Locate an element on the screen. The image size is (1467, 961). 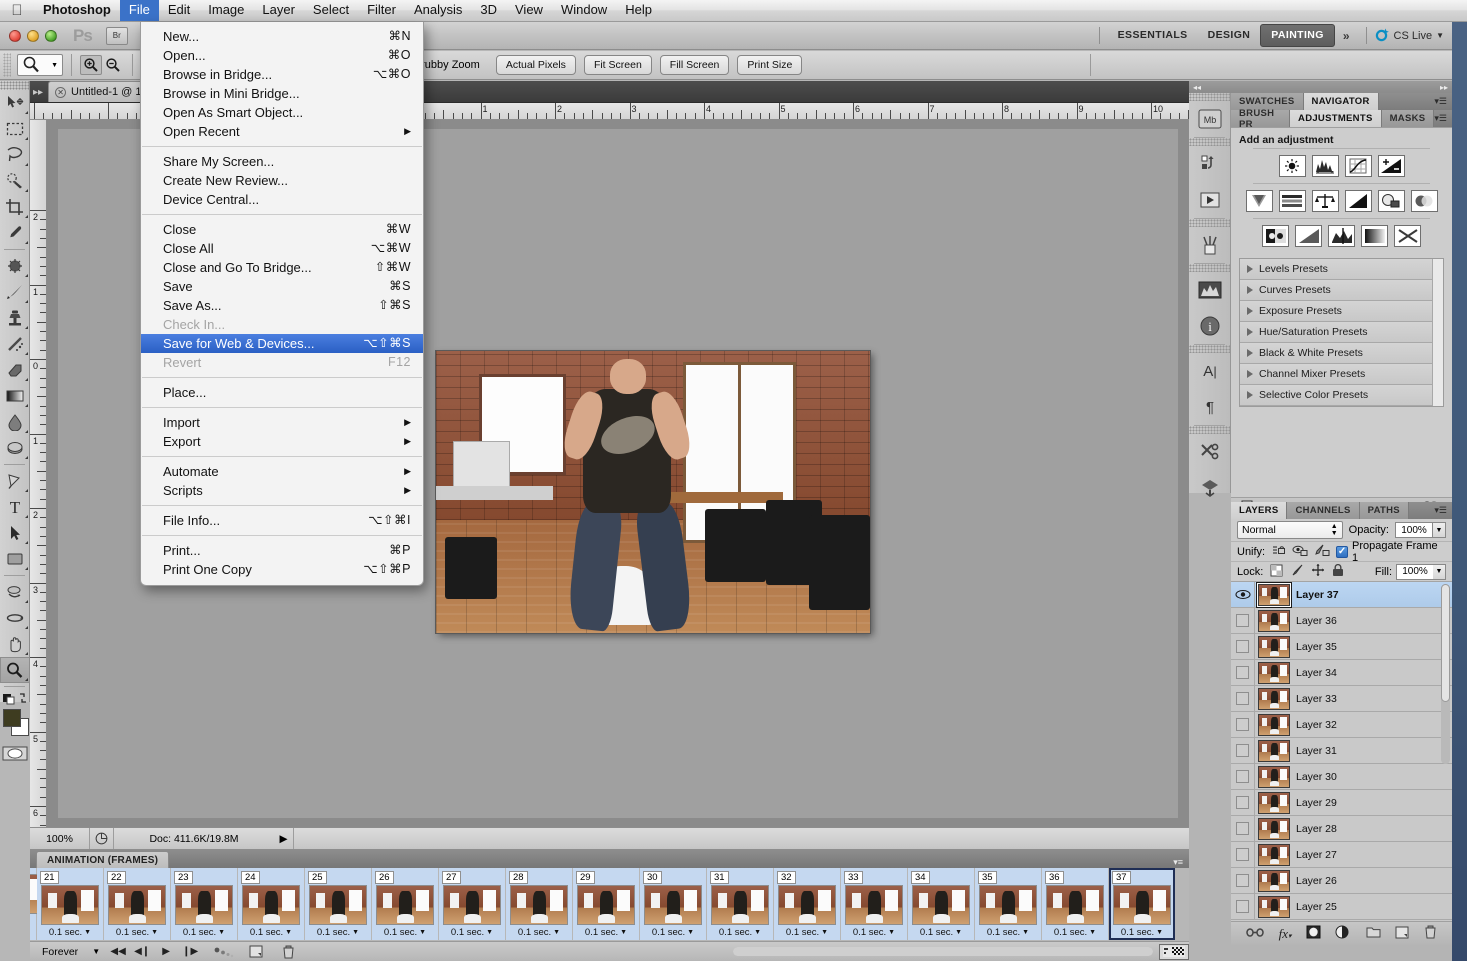
crop-tool is located at coordinates (15, 207).